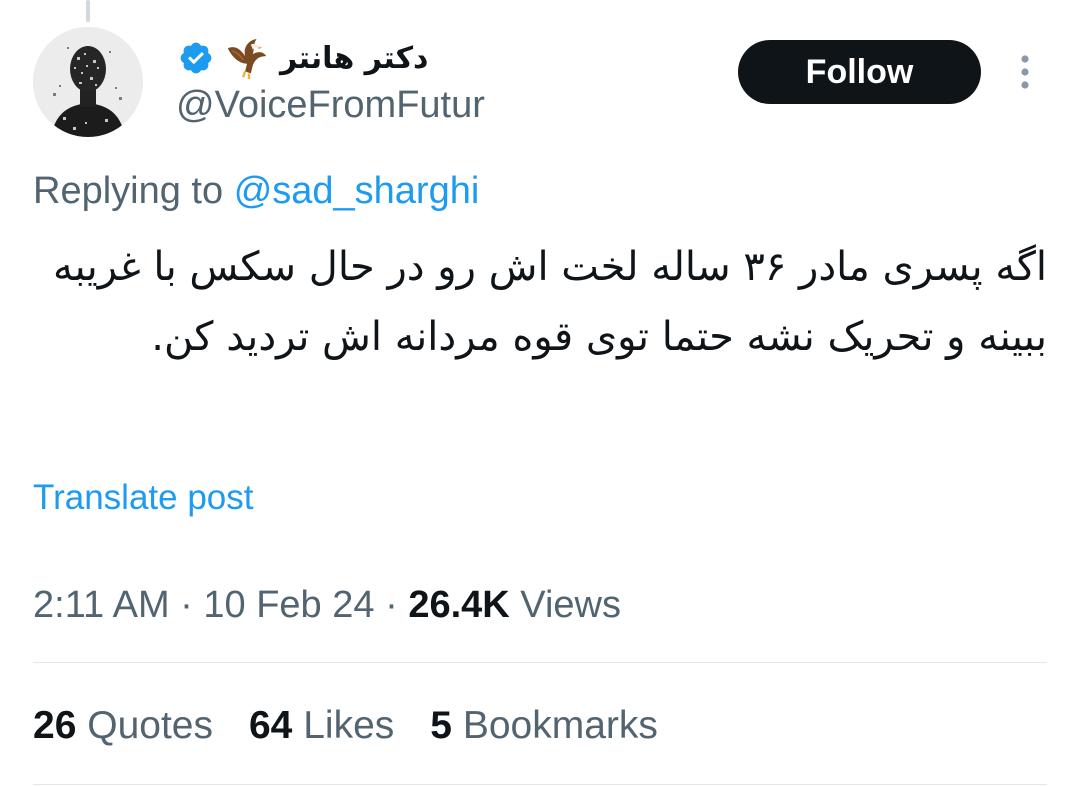 The width and height of the screenshot is (1080, 787). Describe the element at coordinates (349, 725) in the screenshot. I see `likes-label: Likes` at that location.